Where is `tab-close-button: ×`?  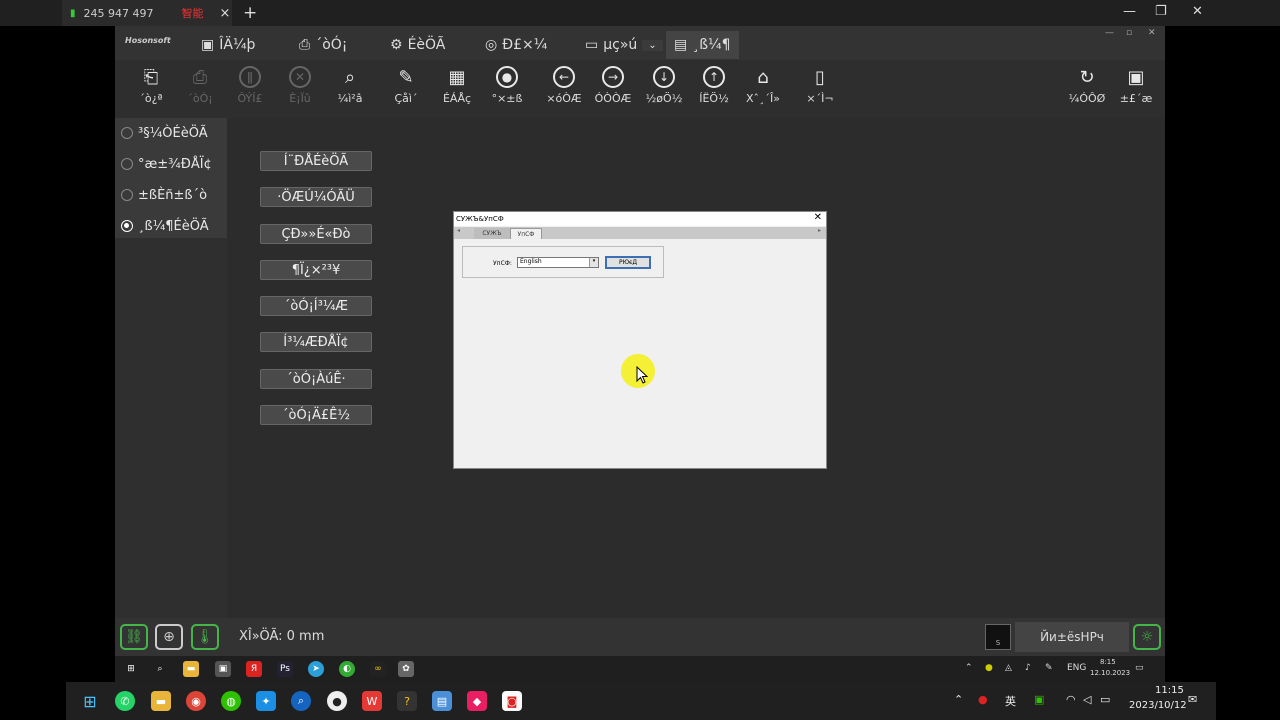
tab-close-button: × is located at coordinates (225, 13).